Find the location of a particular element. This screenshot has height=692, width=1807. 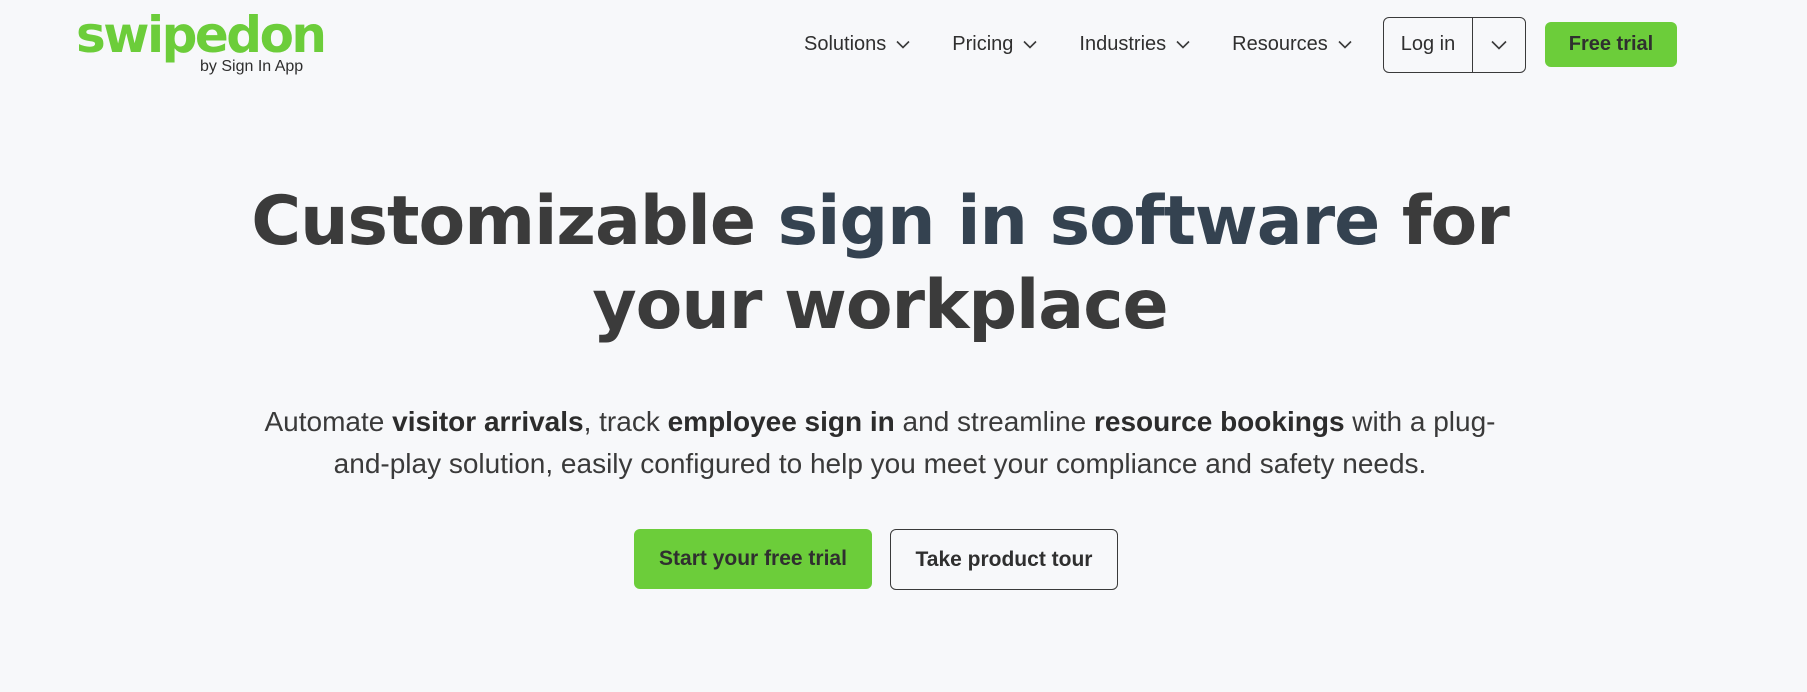

swipedon-logo: swipedon by Sign In App is located at coordinates (201, 43).